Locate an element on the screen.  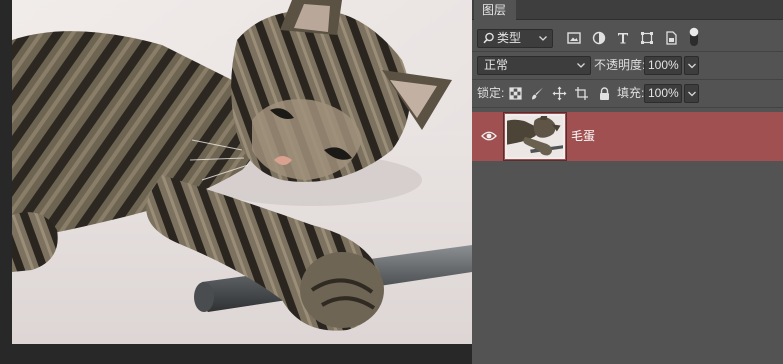
lock-image-icon is located at coordinates (537, 93).